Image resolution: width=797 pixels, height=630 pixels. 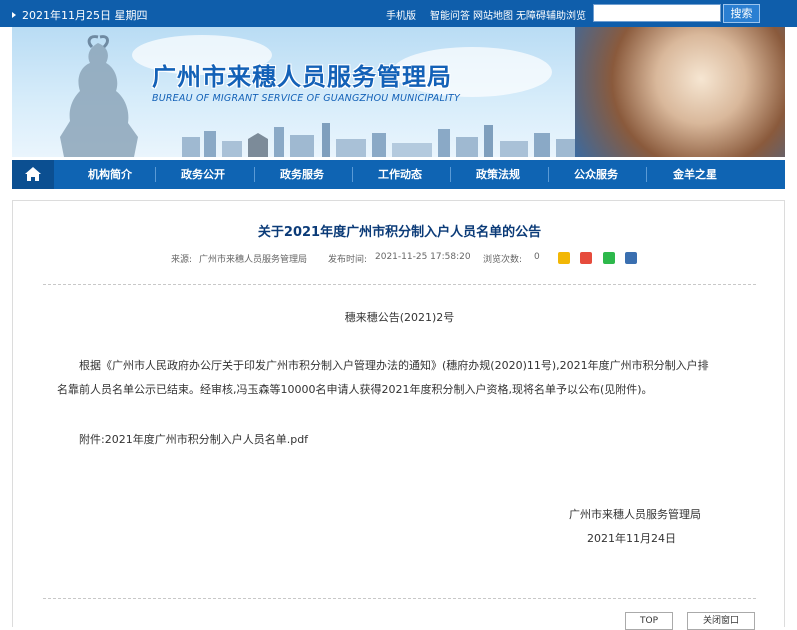 I want to click on main-nav: 机构简介 政务公开 政务服务 工作动态 政策法规 公众服务 金羊之星, so click(x=398, y=174).